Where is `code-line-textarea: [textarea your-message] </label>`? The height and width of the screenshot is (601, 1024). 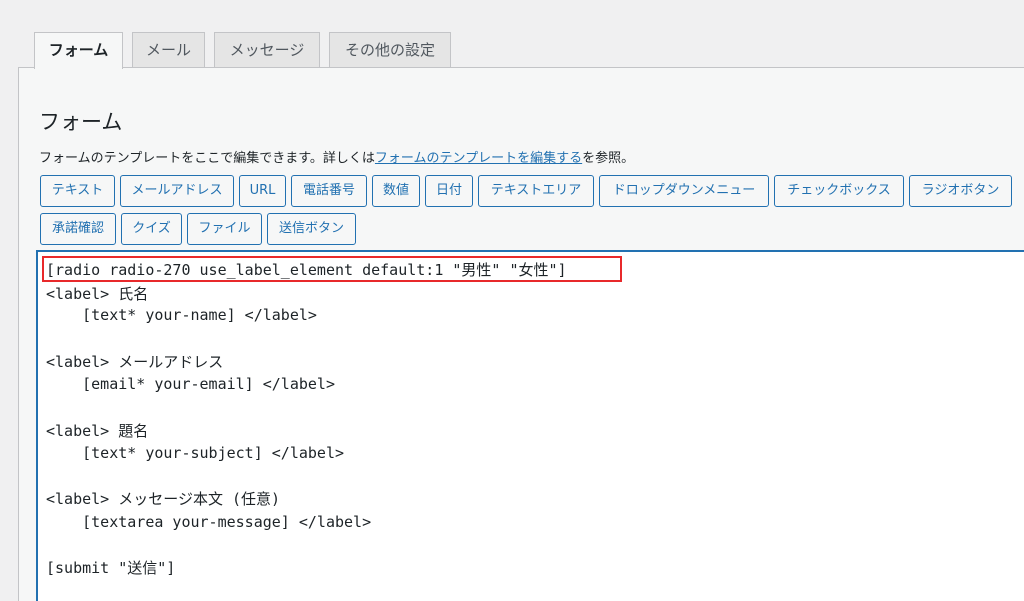 code-line-textarea: [textarea your-message] </label> is located at coordinates (209, 522).